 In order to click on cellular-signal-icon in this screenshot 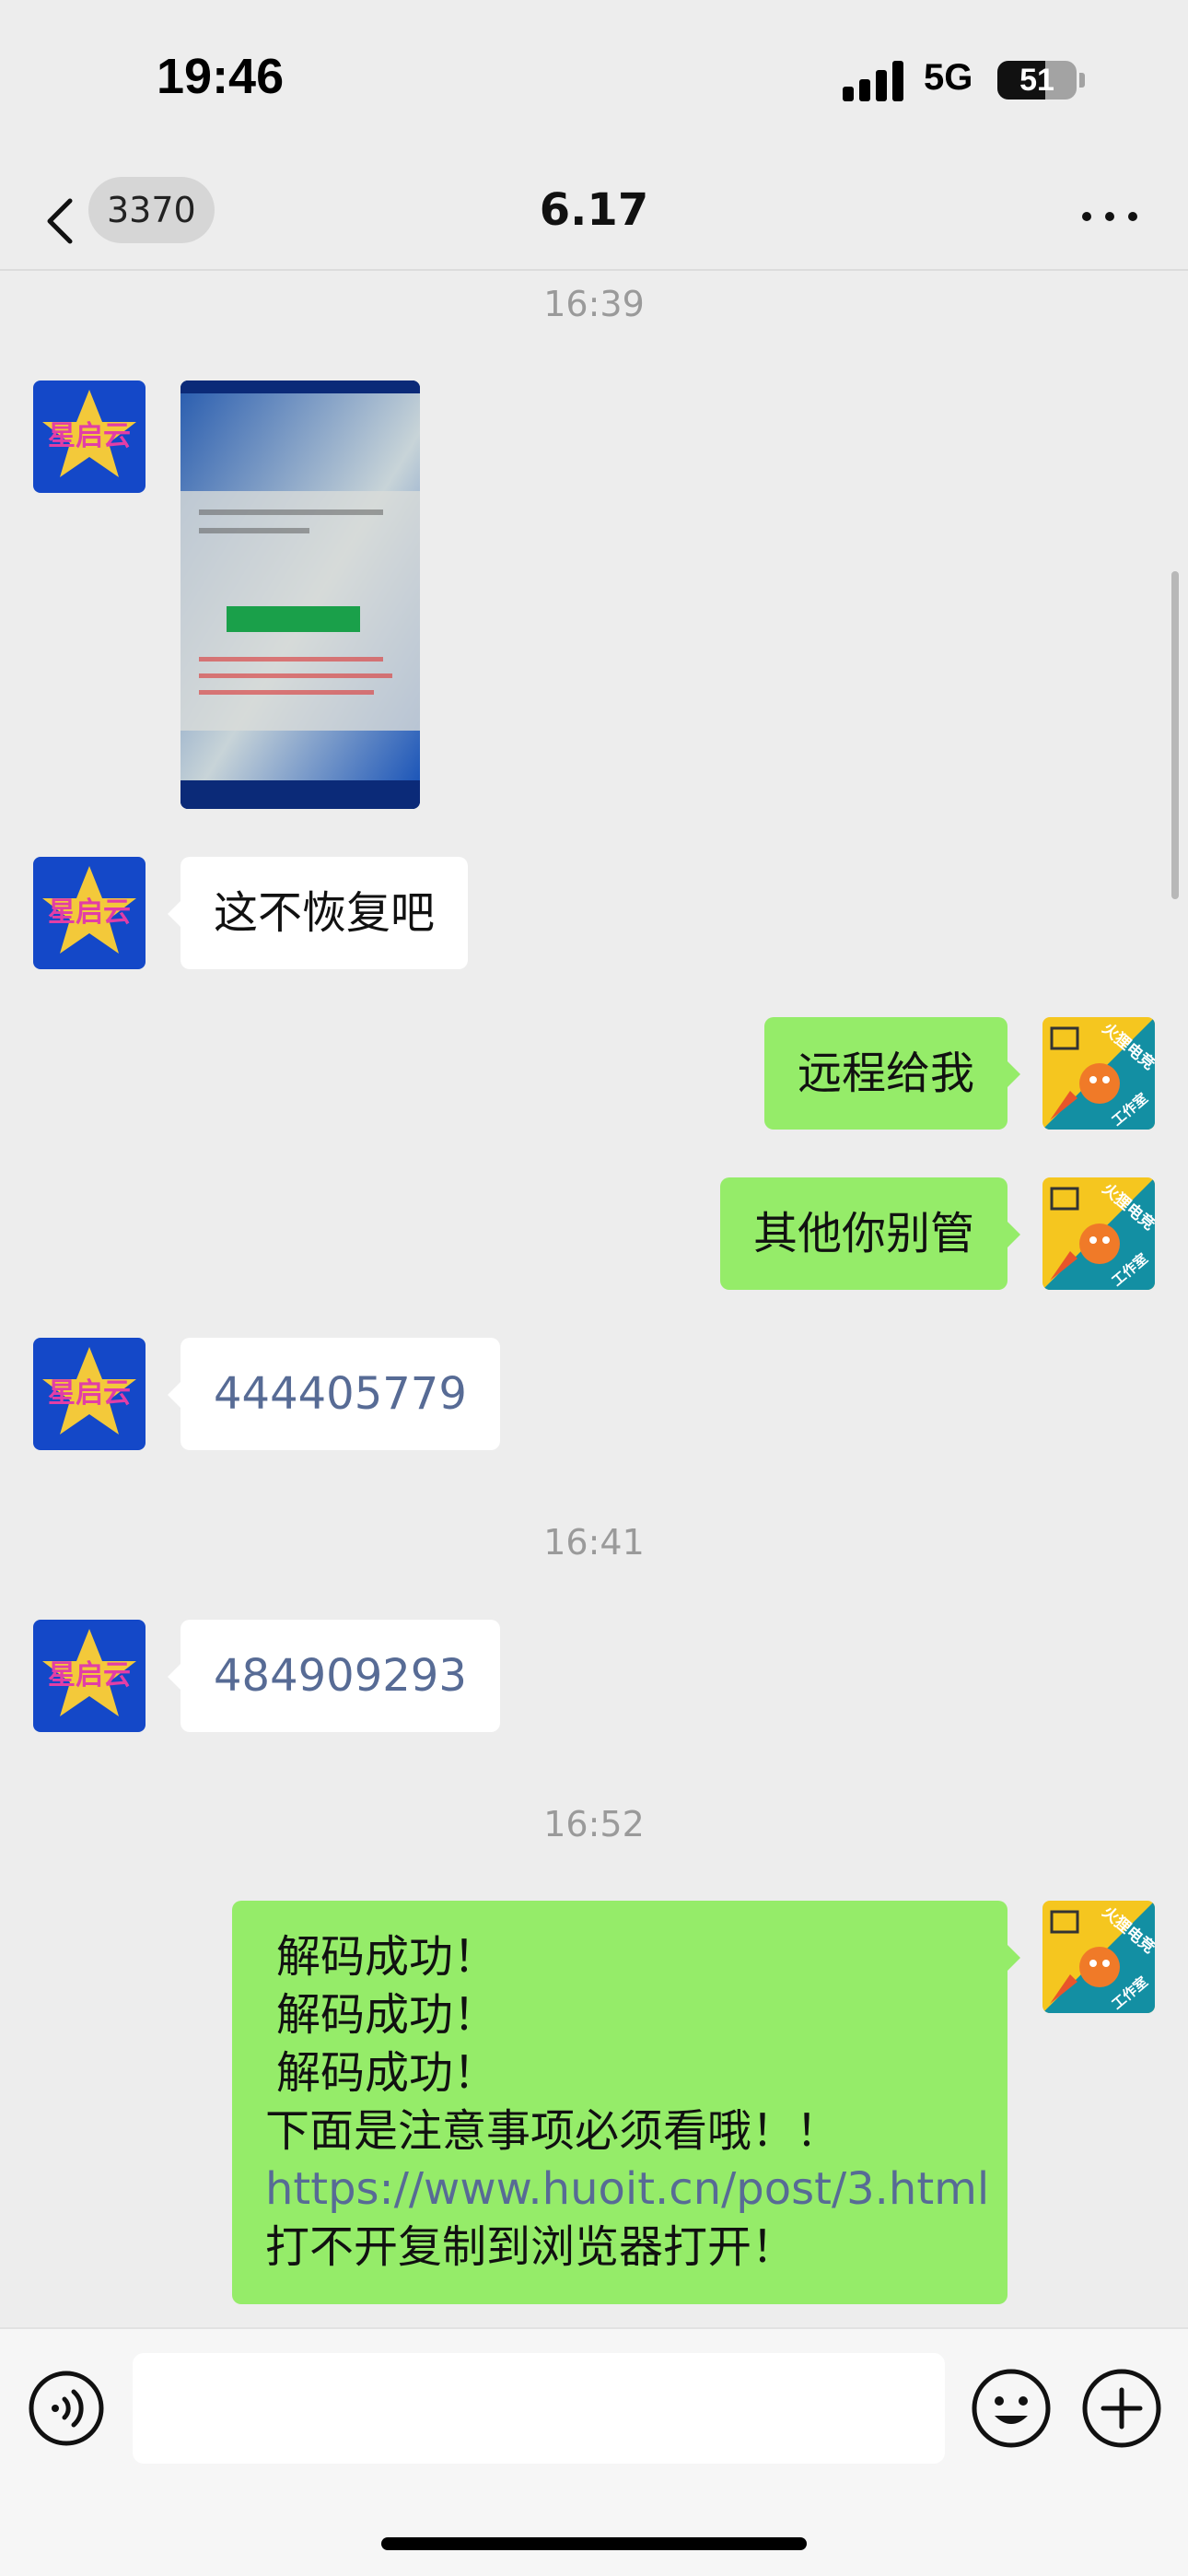, I will do `click(873, 81)`.